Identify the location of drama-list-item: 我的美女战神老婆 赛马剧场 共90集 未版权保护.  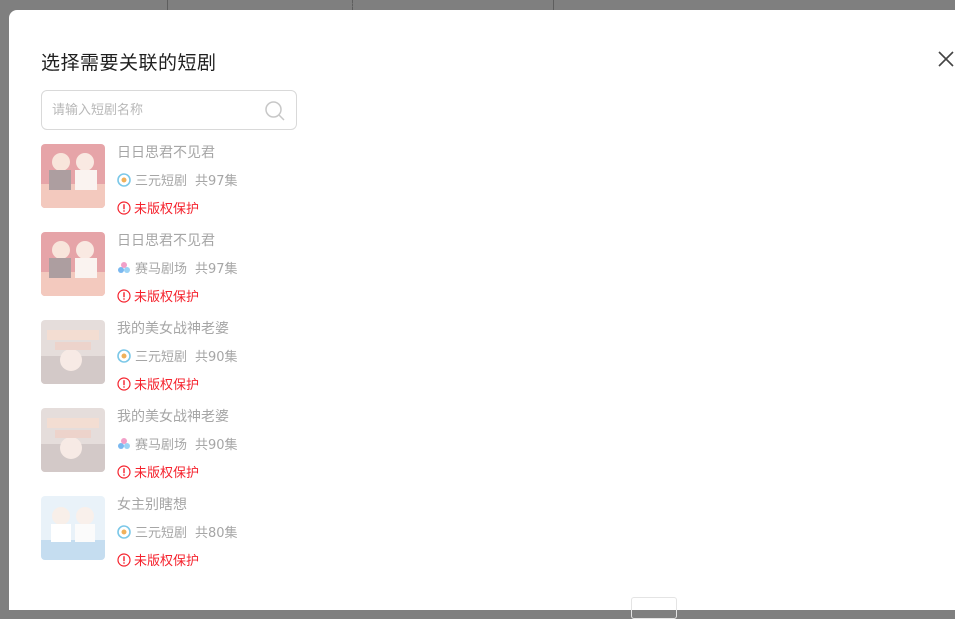
(191, 443).